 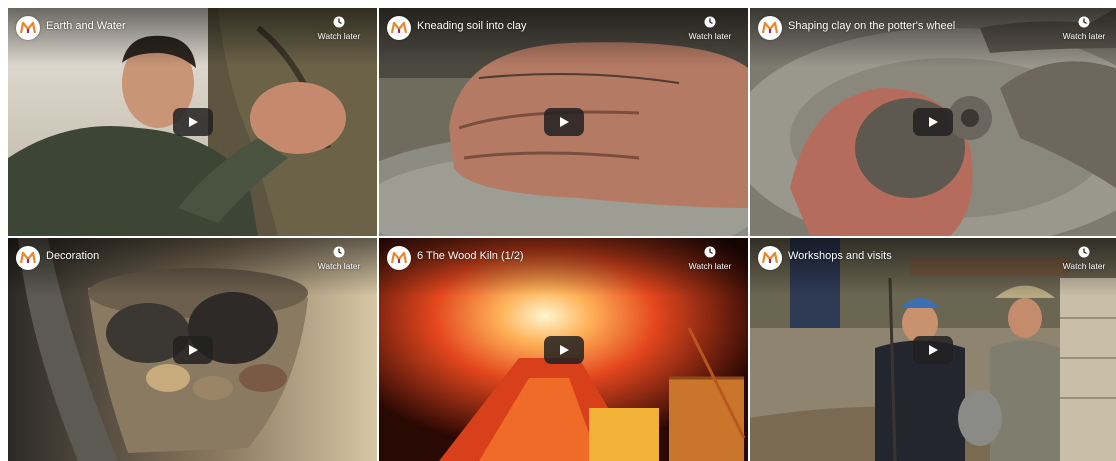 What do you see at coordinates (871, 26) in the screenshot?
I see `video-title: Shaping clay on the potter's wheel` at bounding box center [871, 26].